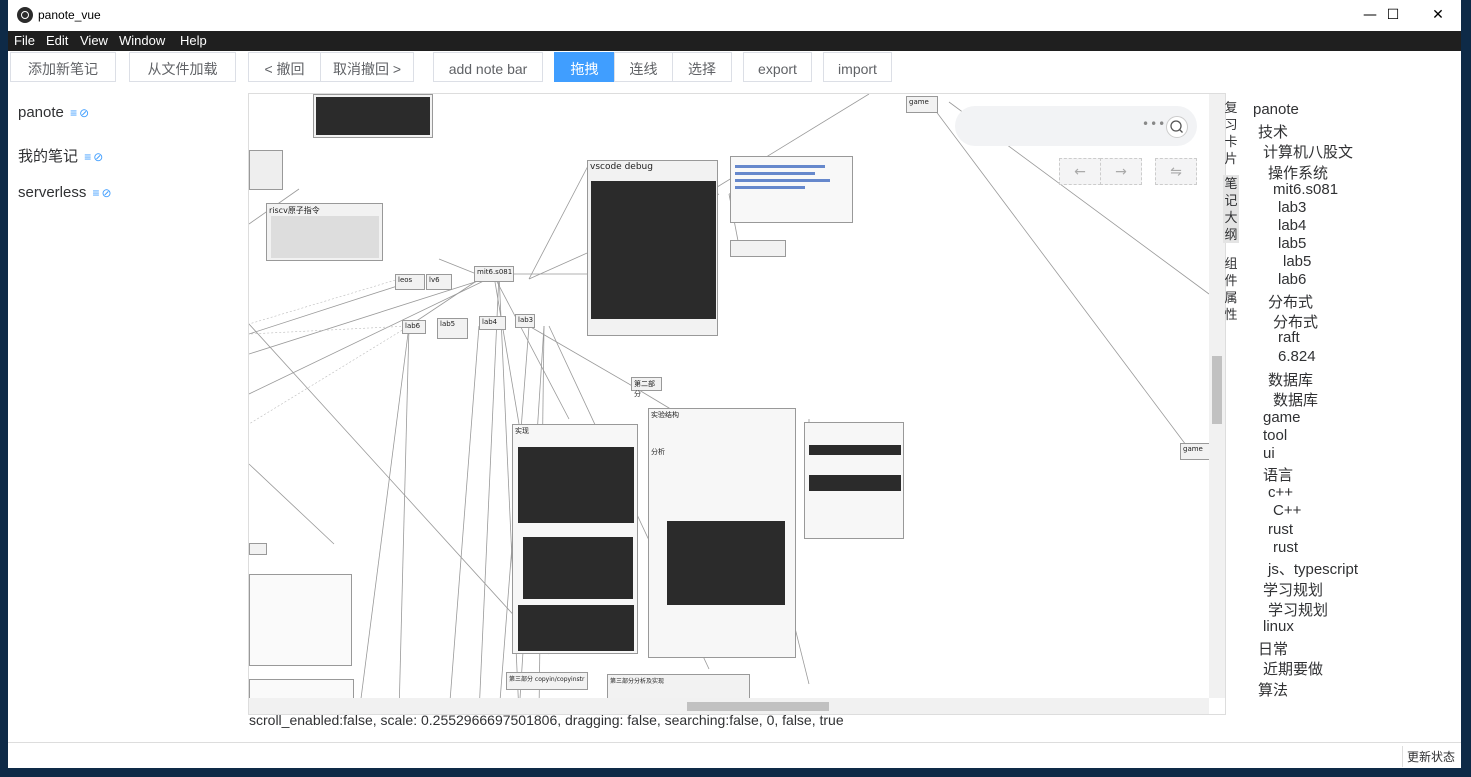 This screenshot has width=1471, height=777. What do you see at coordinates (410, 282) in the screenshot?
I see `node-leos: leos` at bounding box center [410, 282].